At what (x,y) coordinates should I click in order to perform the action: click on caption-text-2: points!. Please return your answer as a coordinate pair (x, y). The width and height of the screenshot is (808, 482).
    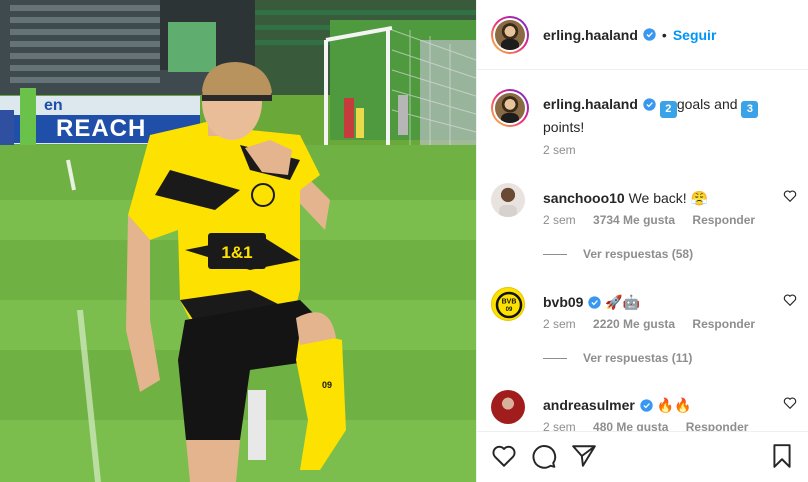
    Looking at the image, I should click on (564, 127).